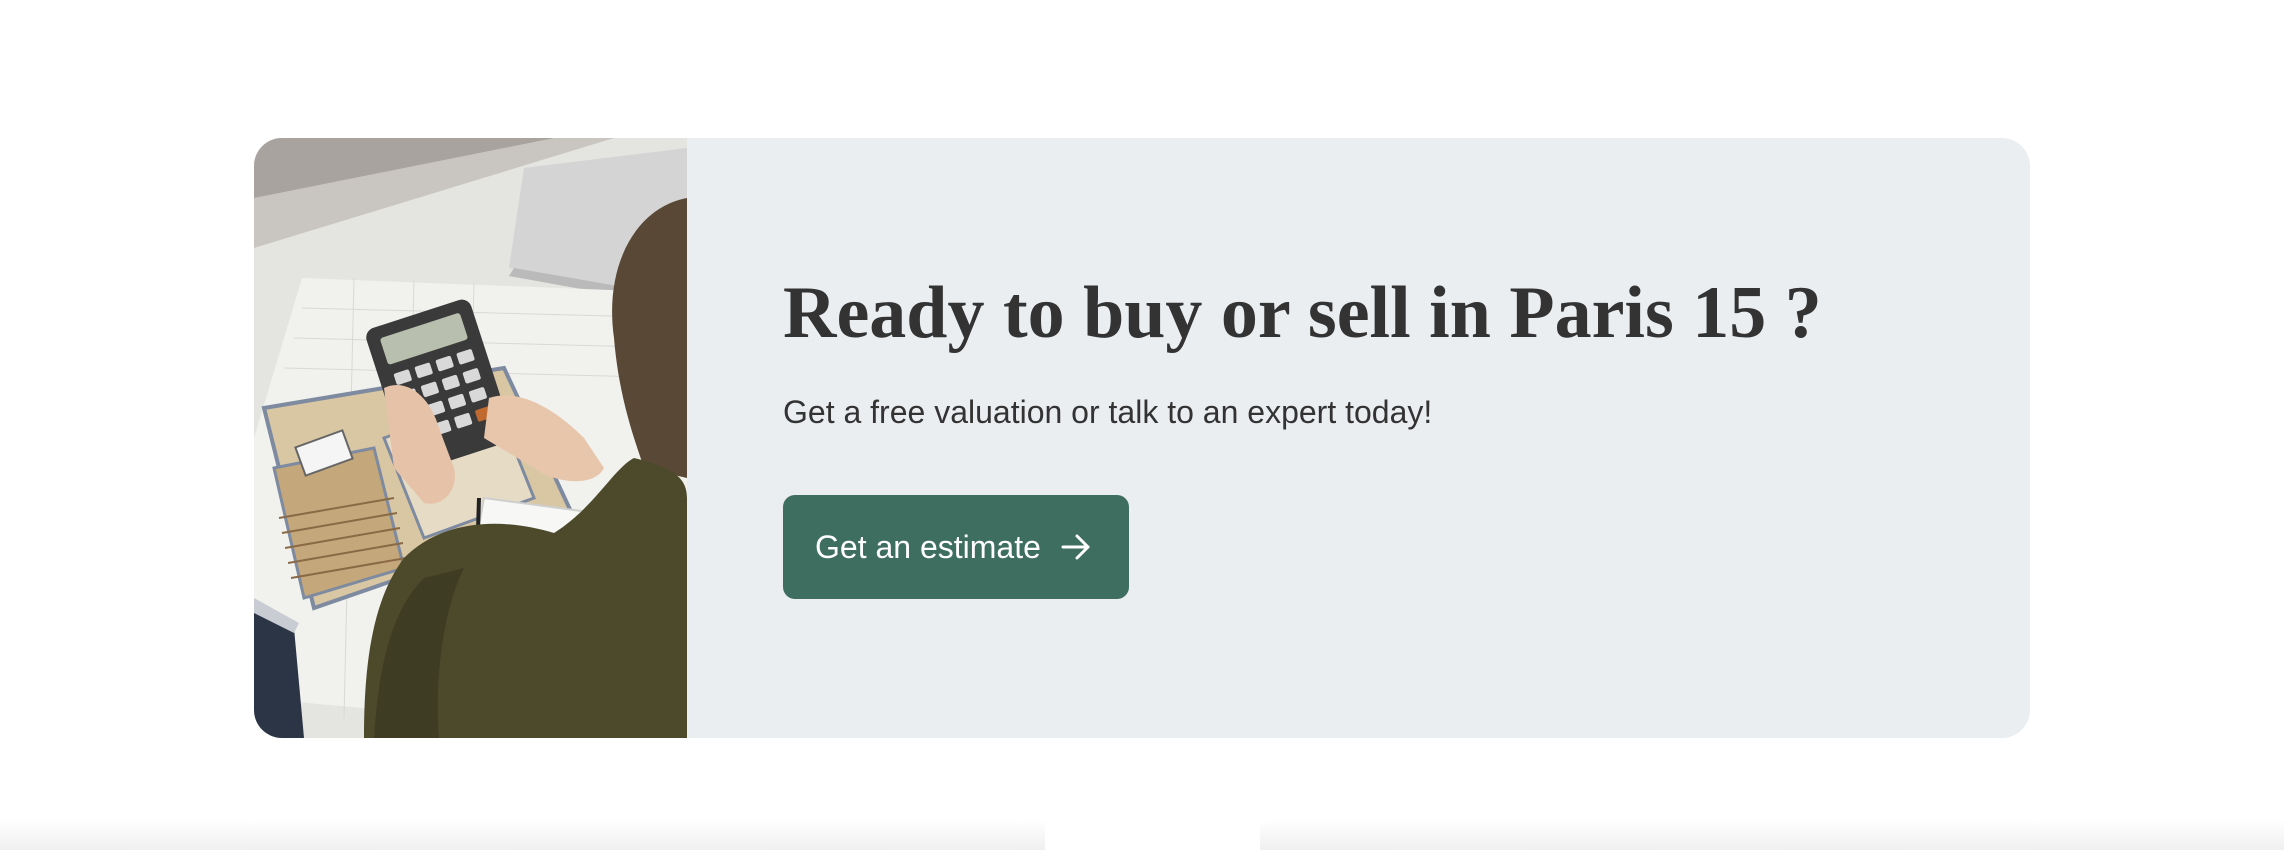  What do you see at coordinates (928, 546) in the screenshot?
I see `get-estimate-button-label: Get an estimate` at bounding box center [928, 546].